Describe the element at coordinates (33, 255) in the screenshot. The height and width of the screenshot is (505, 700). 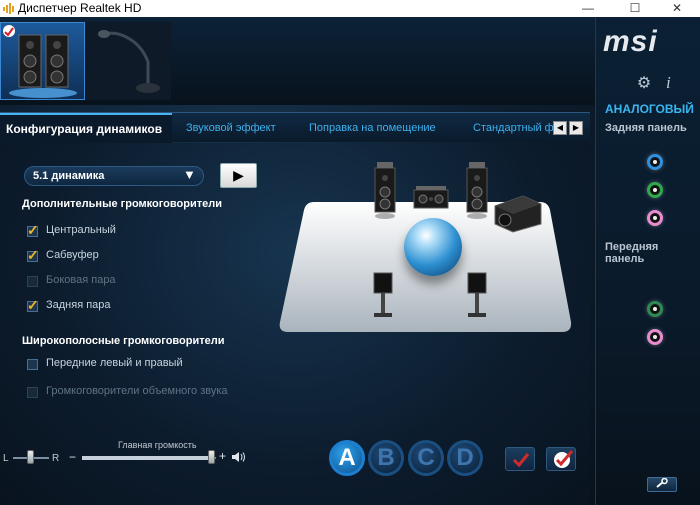
I see `checkbox-subwoofer` at that location.